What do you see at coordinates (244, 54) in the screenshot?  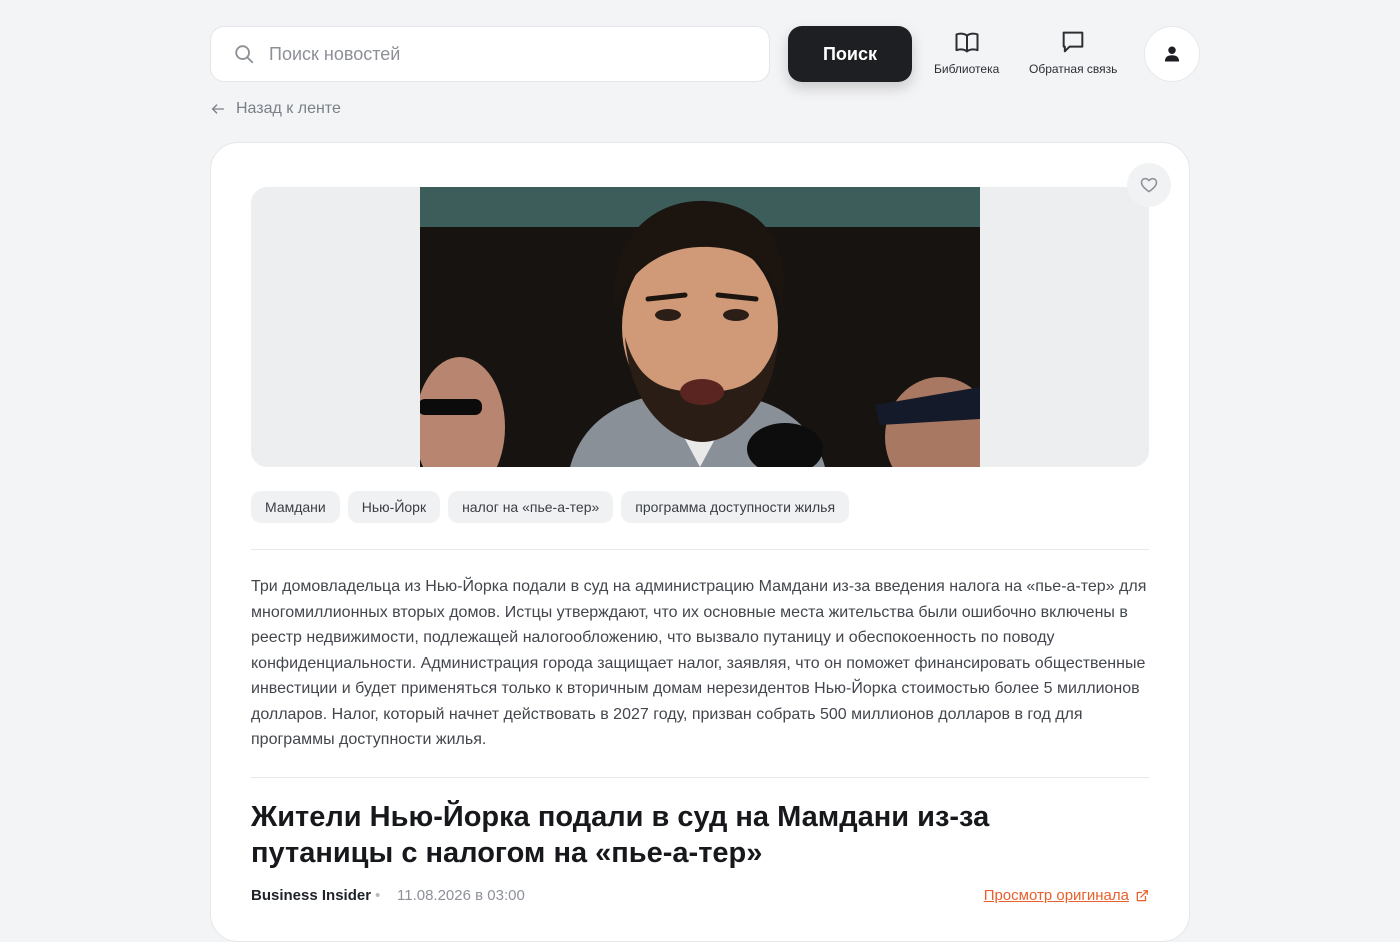 I see `search-icon` at bounding box center [244, 54].